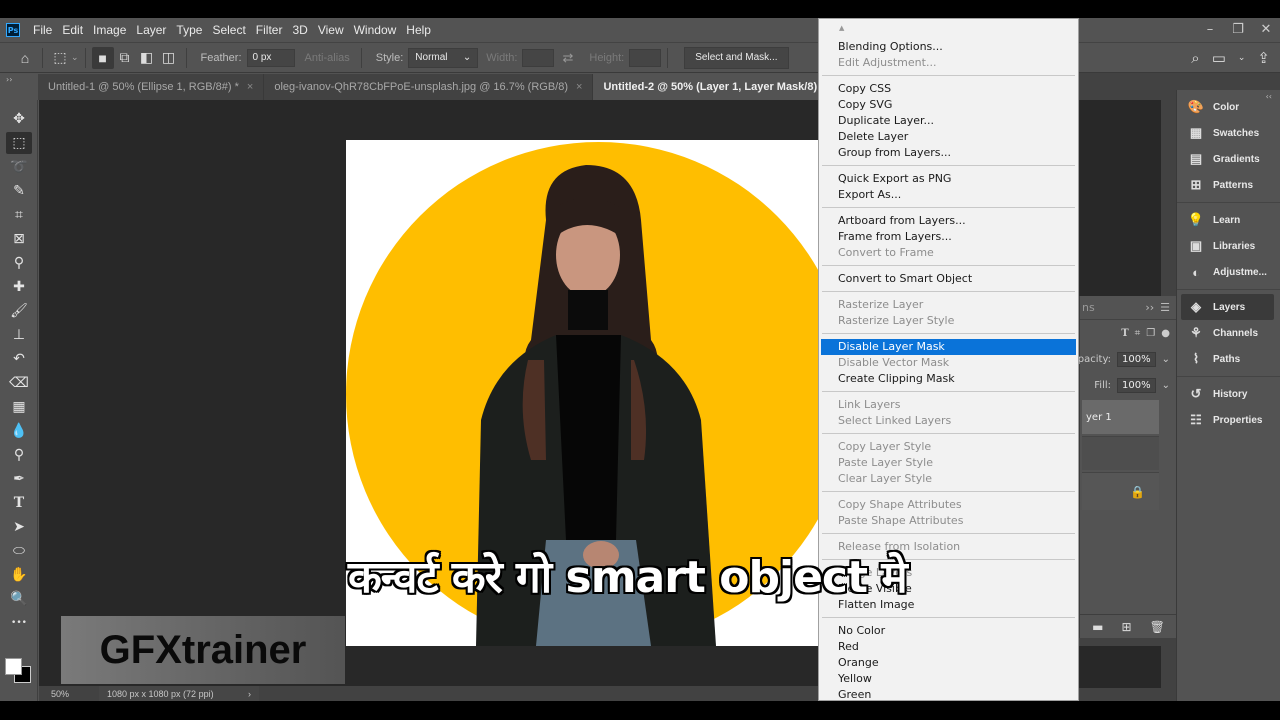 Image resolution: width=1280 pixels, height=720 pixels. I want to click on menu-item-red: Red, so click(948, 647).